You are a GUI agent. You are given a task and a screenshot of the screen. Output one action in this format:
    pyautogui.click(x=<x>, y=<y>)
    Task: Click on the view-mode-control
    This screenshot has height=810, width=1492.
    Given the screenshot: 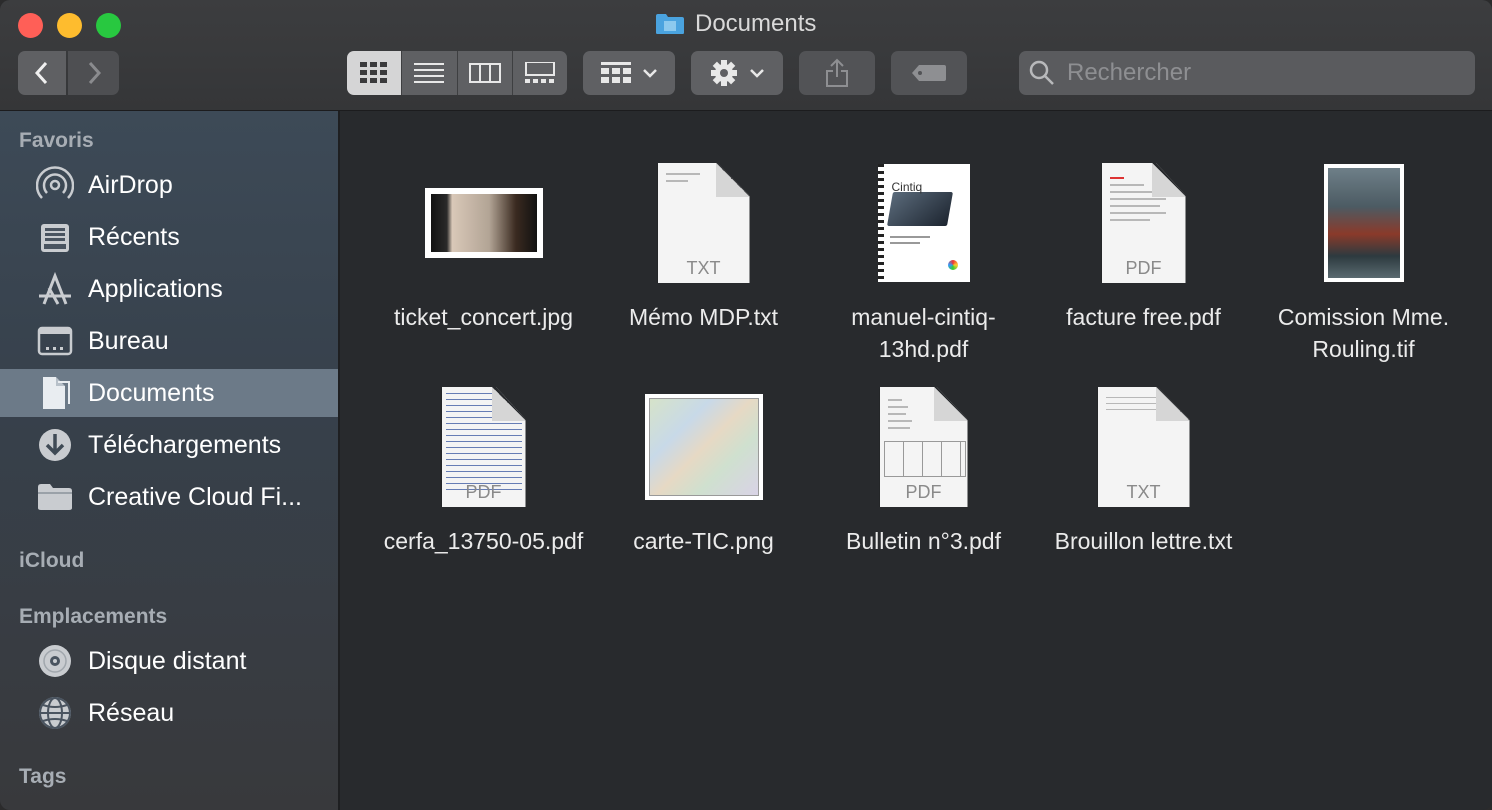 What is the action you would take?
    pyautogui.click(x=457, y=73)
    